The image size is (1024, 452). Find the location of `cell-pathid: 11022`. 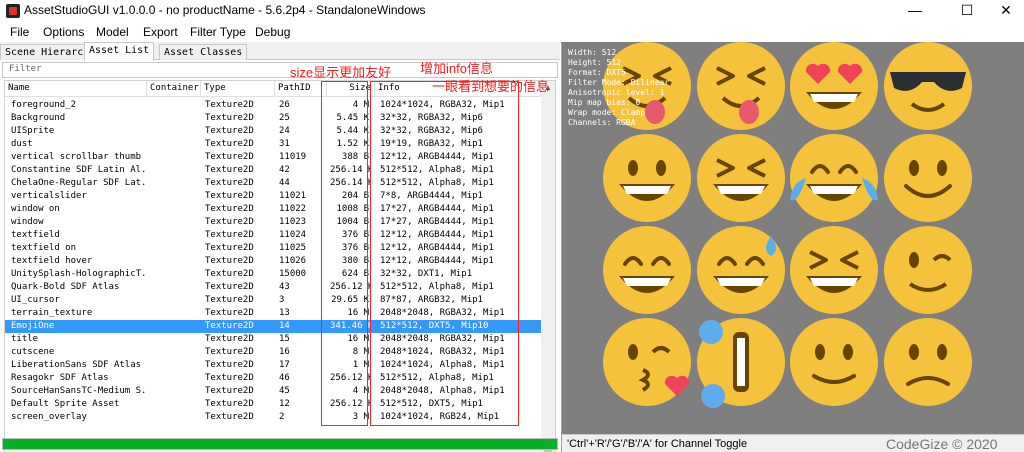

cell-pathid: 11022 is located at coordinates (293, 209).